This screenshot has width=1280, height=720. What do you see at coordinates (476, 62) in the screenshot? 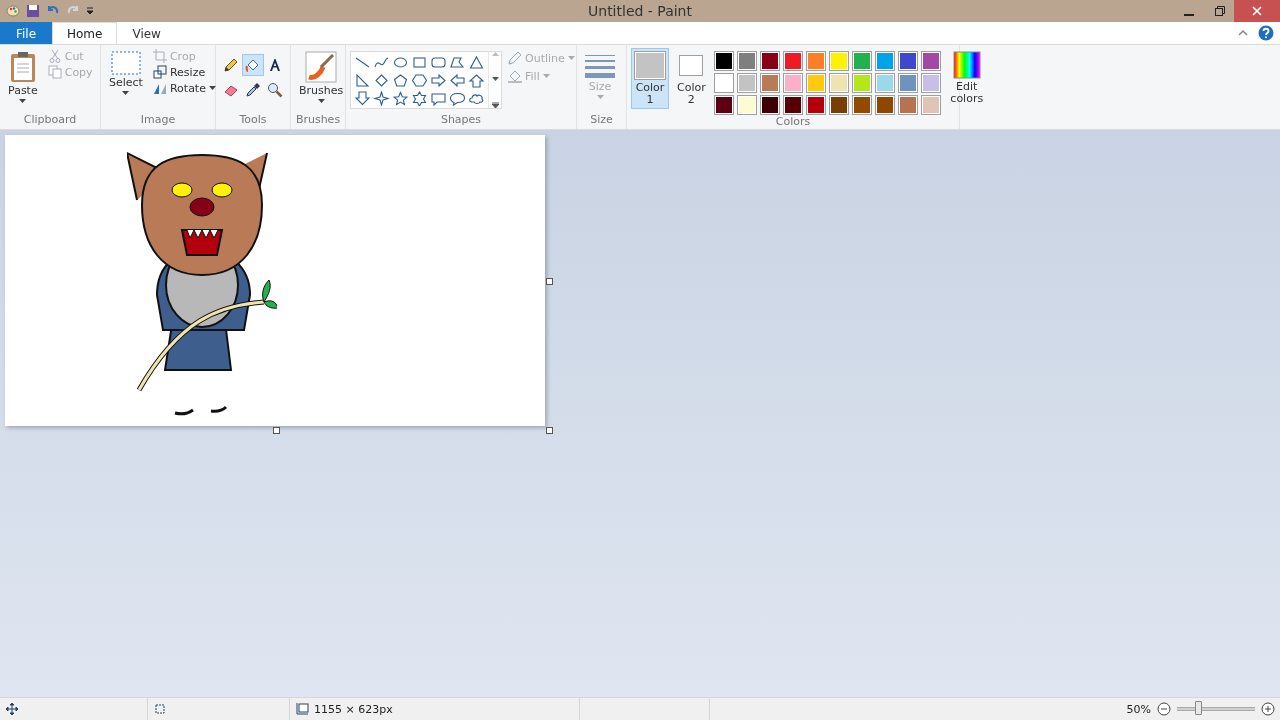
I see `triangle-icon-button` at bounding box center [476, 62].